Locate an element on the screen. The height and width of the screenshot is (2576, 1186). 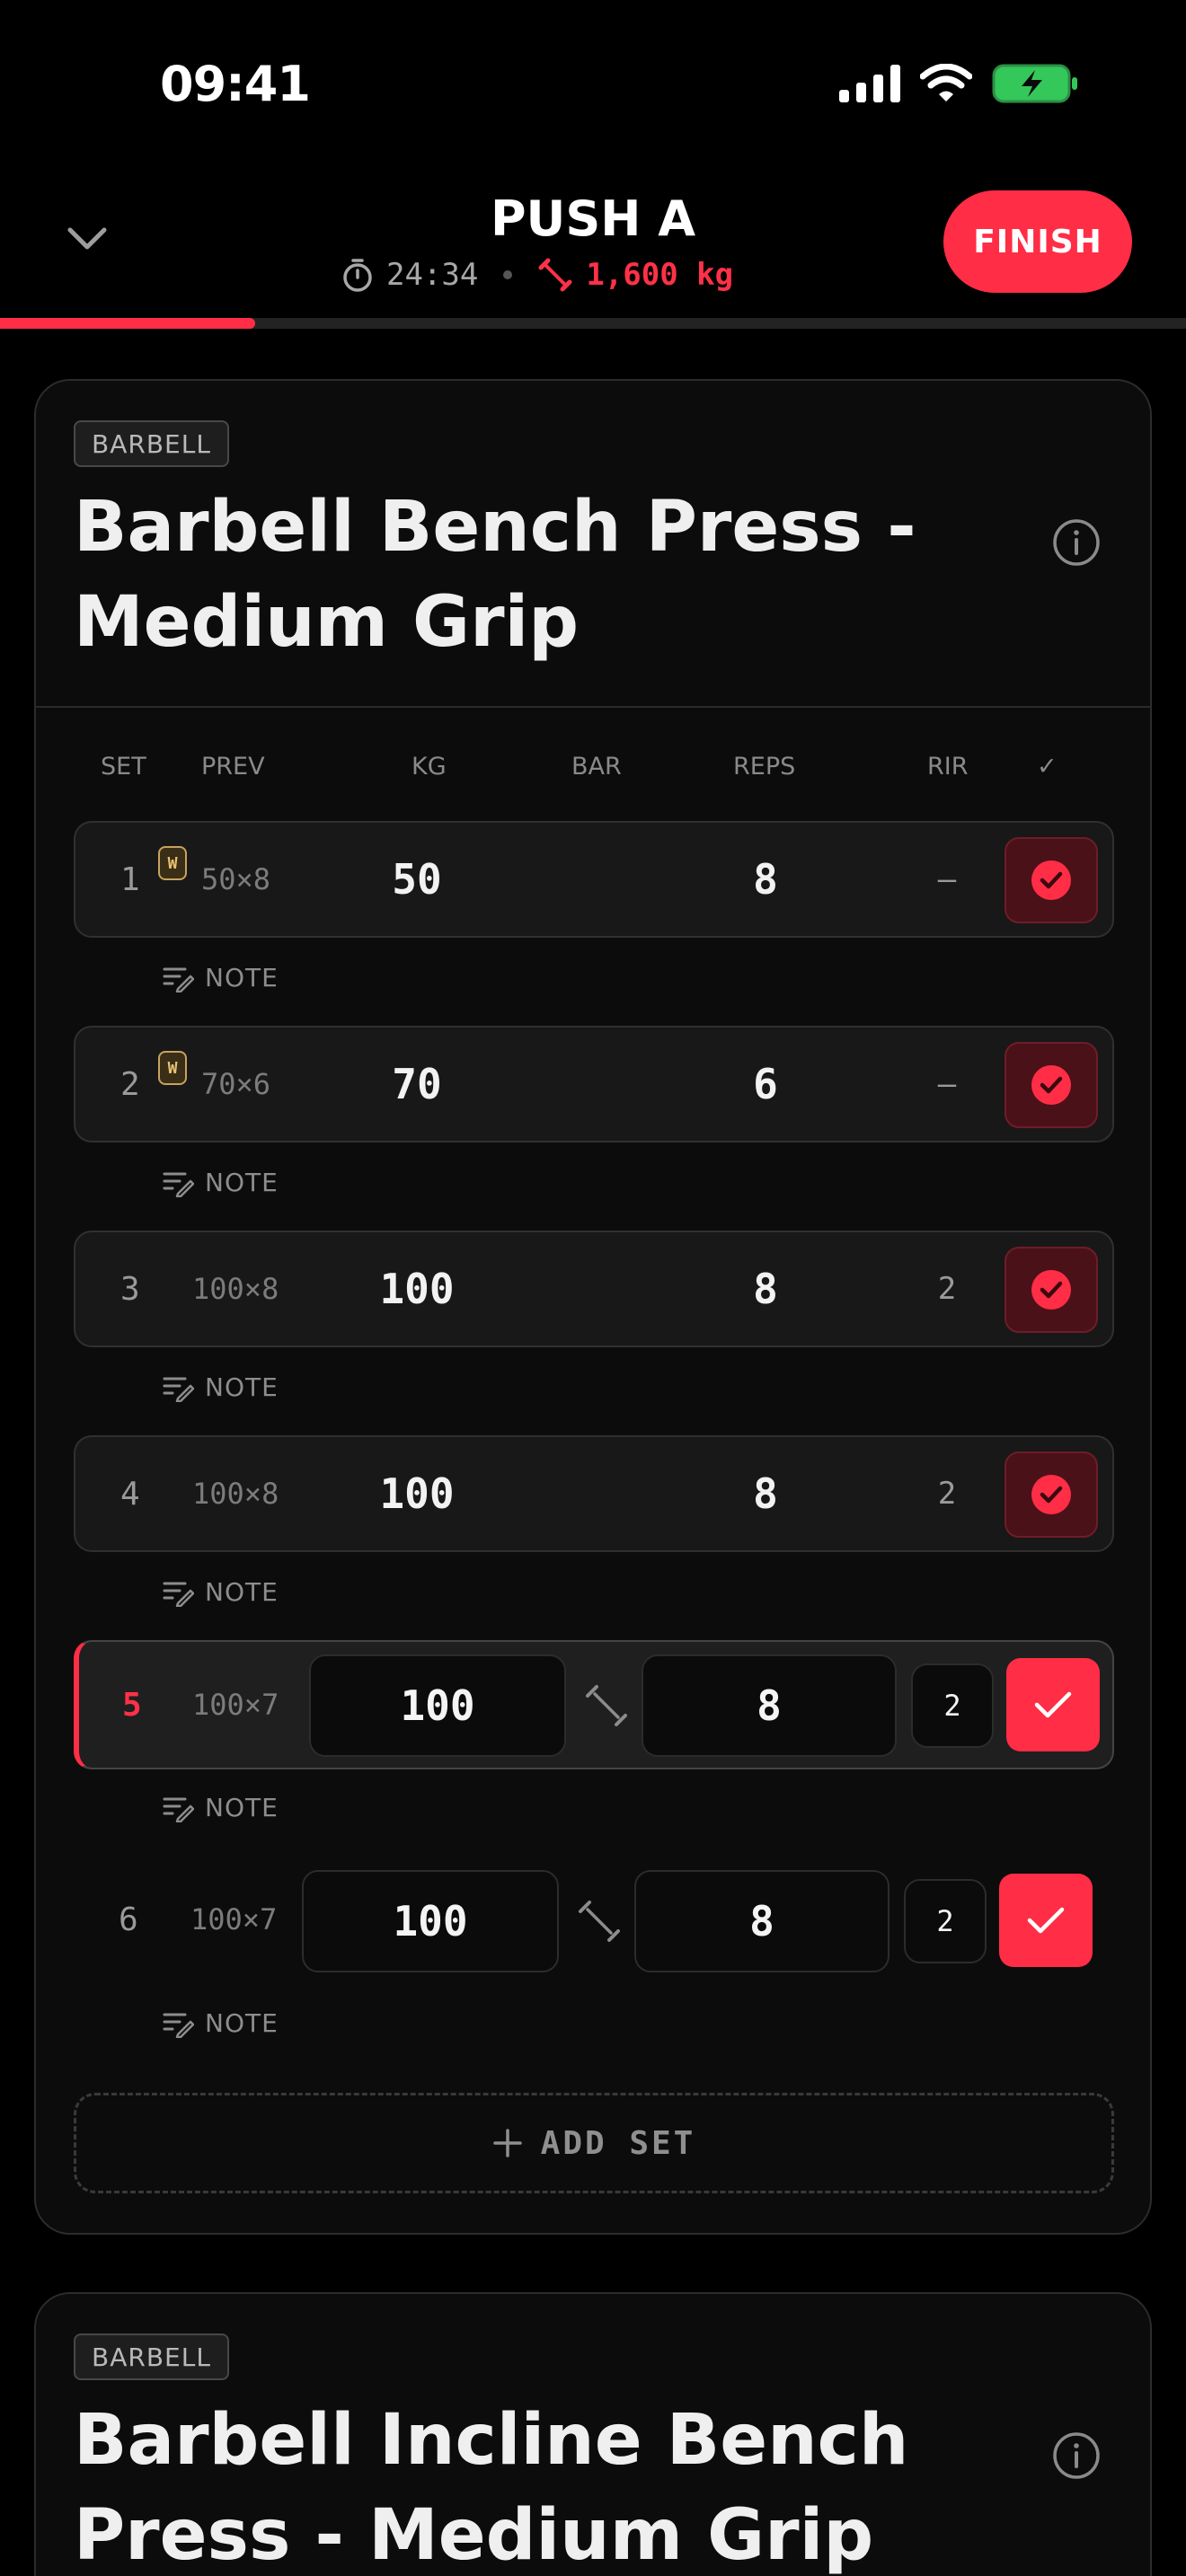
column-header-rir: RIR is located at coordinates (948, 767).